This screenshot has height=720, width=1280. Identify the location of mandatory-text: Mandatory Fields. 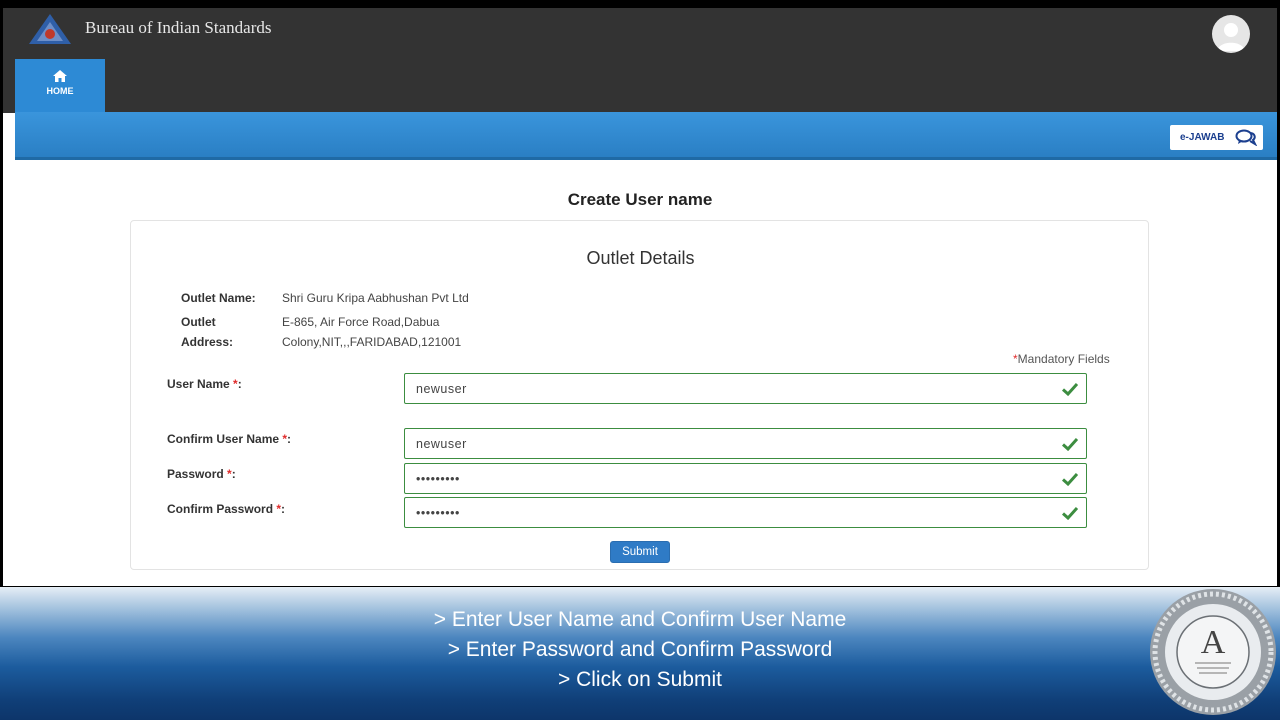
(1063, 359).